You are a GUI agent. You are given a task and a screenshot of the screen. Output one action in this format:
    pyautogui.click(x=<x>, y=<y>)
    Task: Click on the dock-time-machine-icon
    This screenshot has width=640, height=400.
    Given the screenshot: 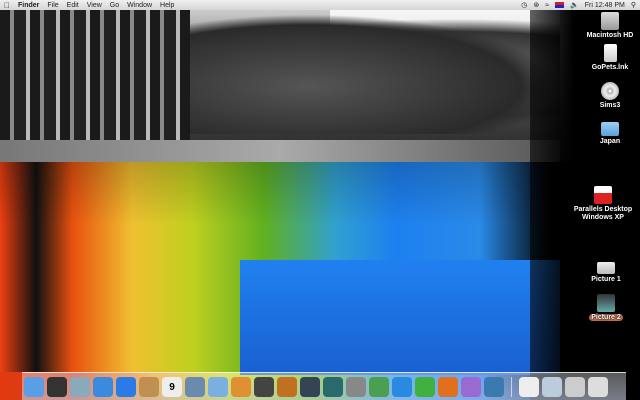 What is the action you would take?
    pyautogui.click(x=333, y=387)
    